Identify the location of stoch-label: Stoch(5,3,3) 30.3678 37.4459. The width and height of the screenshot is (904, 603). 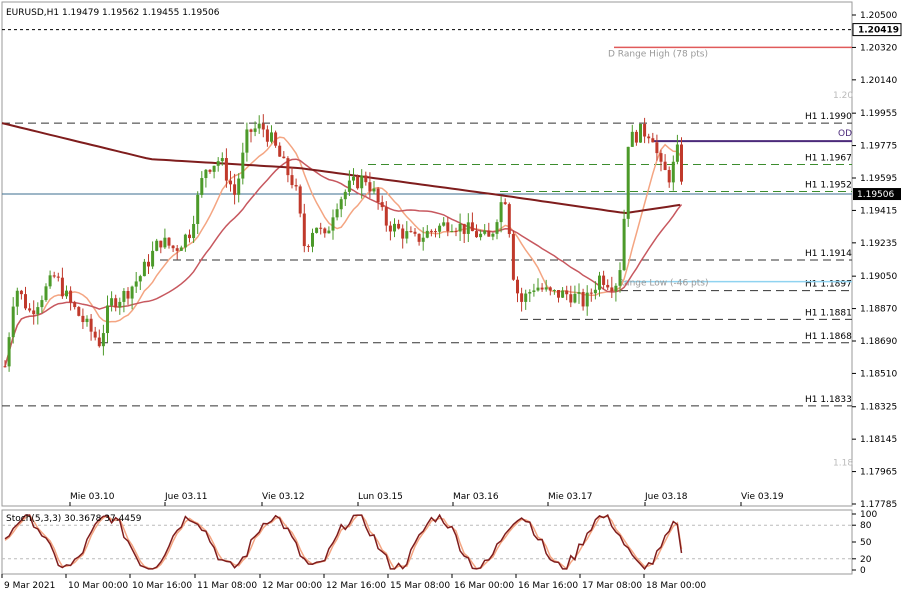
(74, 519).